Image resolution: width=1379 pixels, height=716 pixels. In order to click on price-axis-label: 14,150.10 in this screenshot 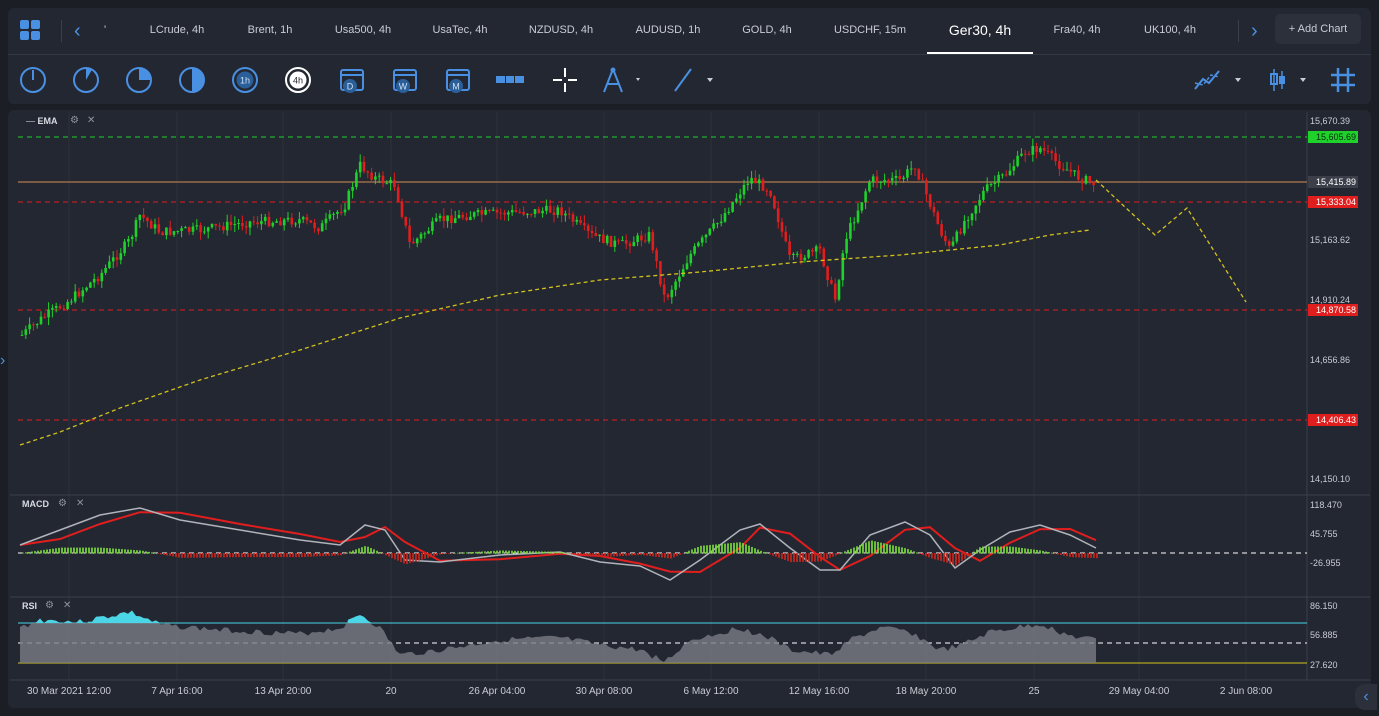, I will do `click(1330, 479)`.